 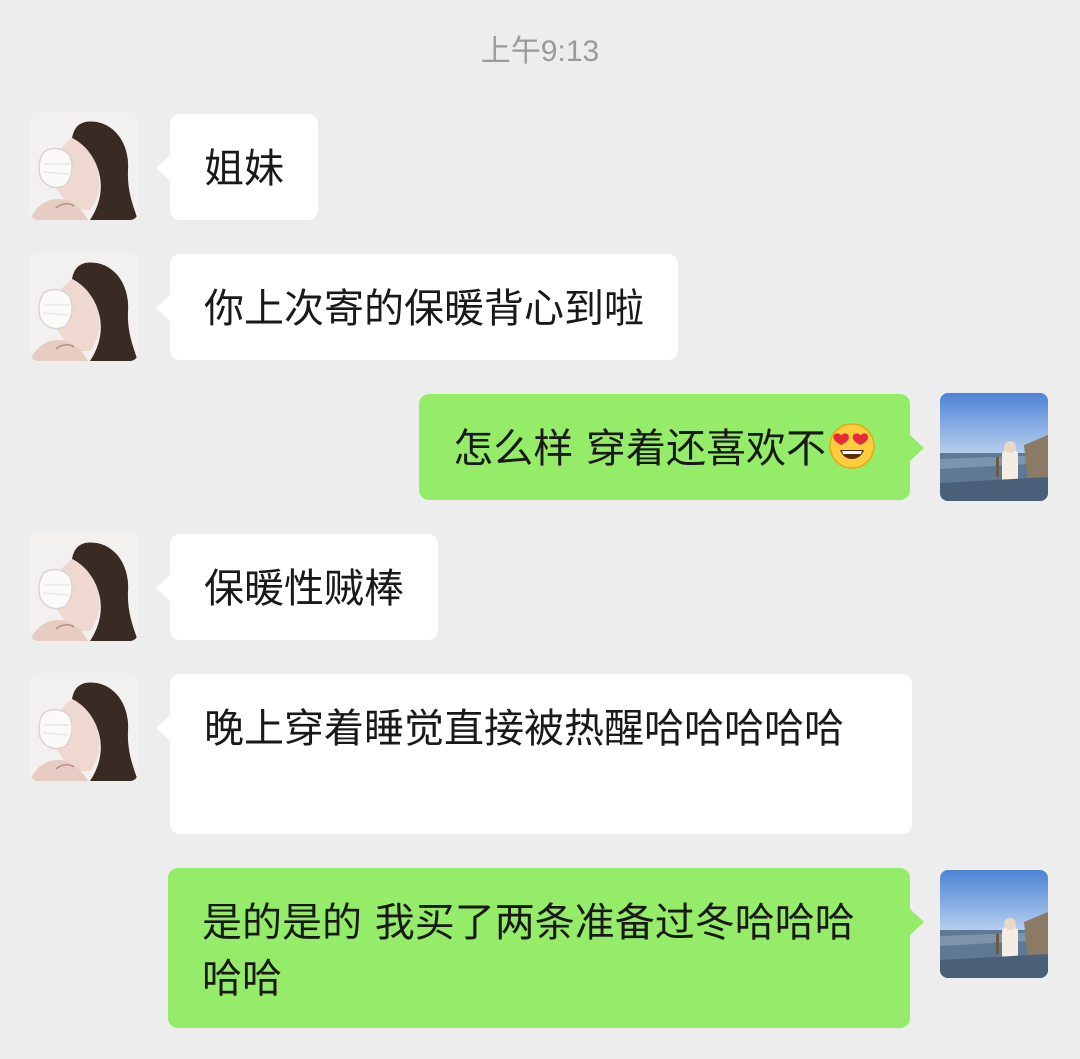 I want to click on message-text: 晚上穿着睡觉直接被热醒哈哈哈哈哈, so click(x=524, y=729).